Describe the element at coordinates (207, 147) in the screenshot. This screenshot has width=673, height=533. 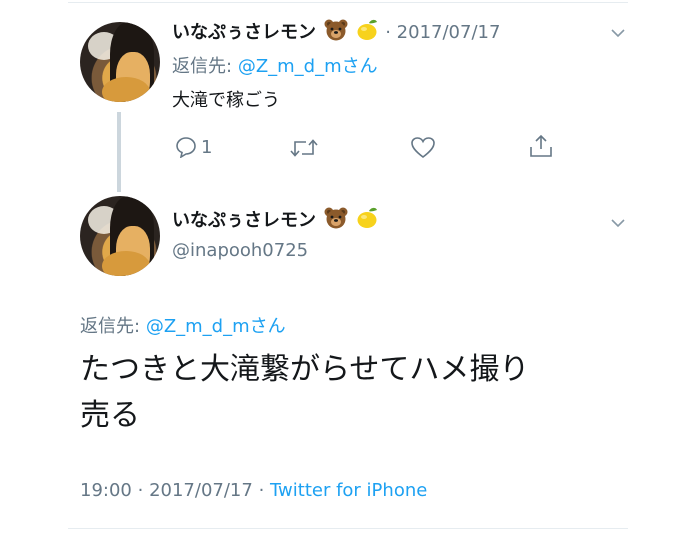
I see `reply-count: 1` at that location.